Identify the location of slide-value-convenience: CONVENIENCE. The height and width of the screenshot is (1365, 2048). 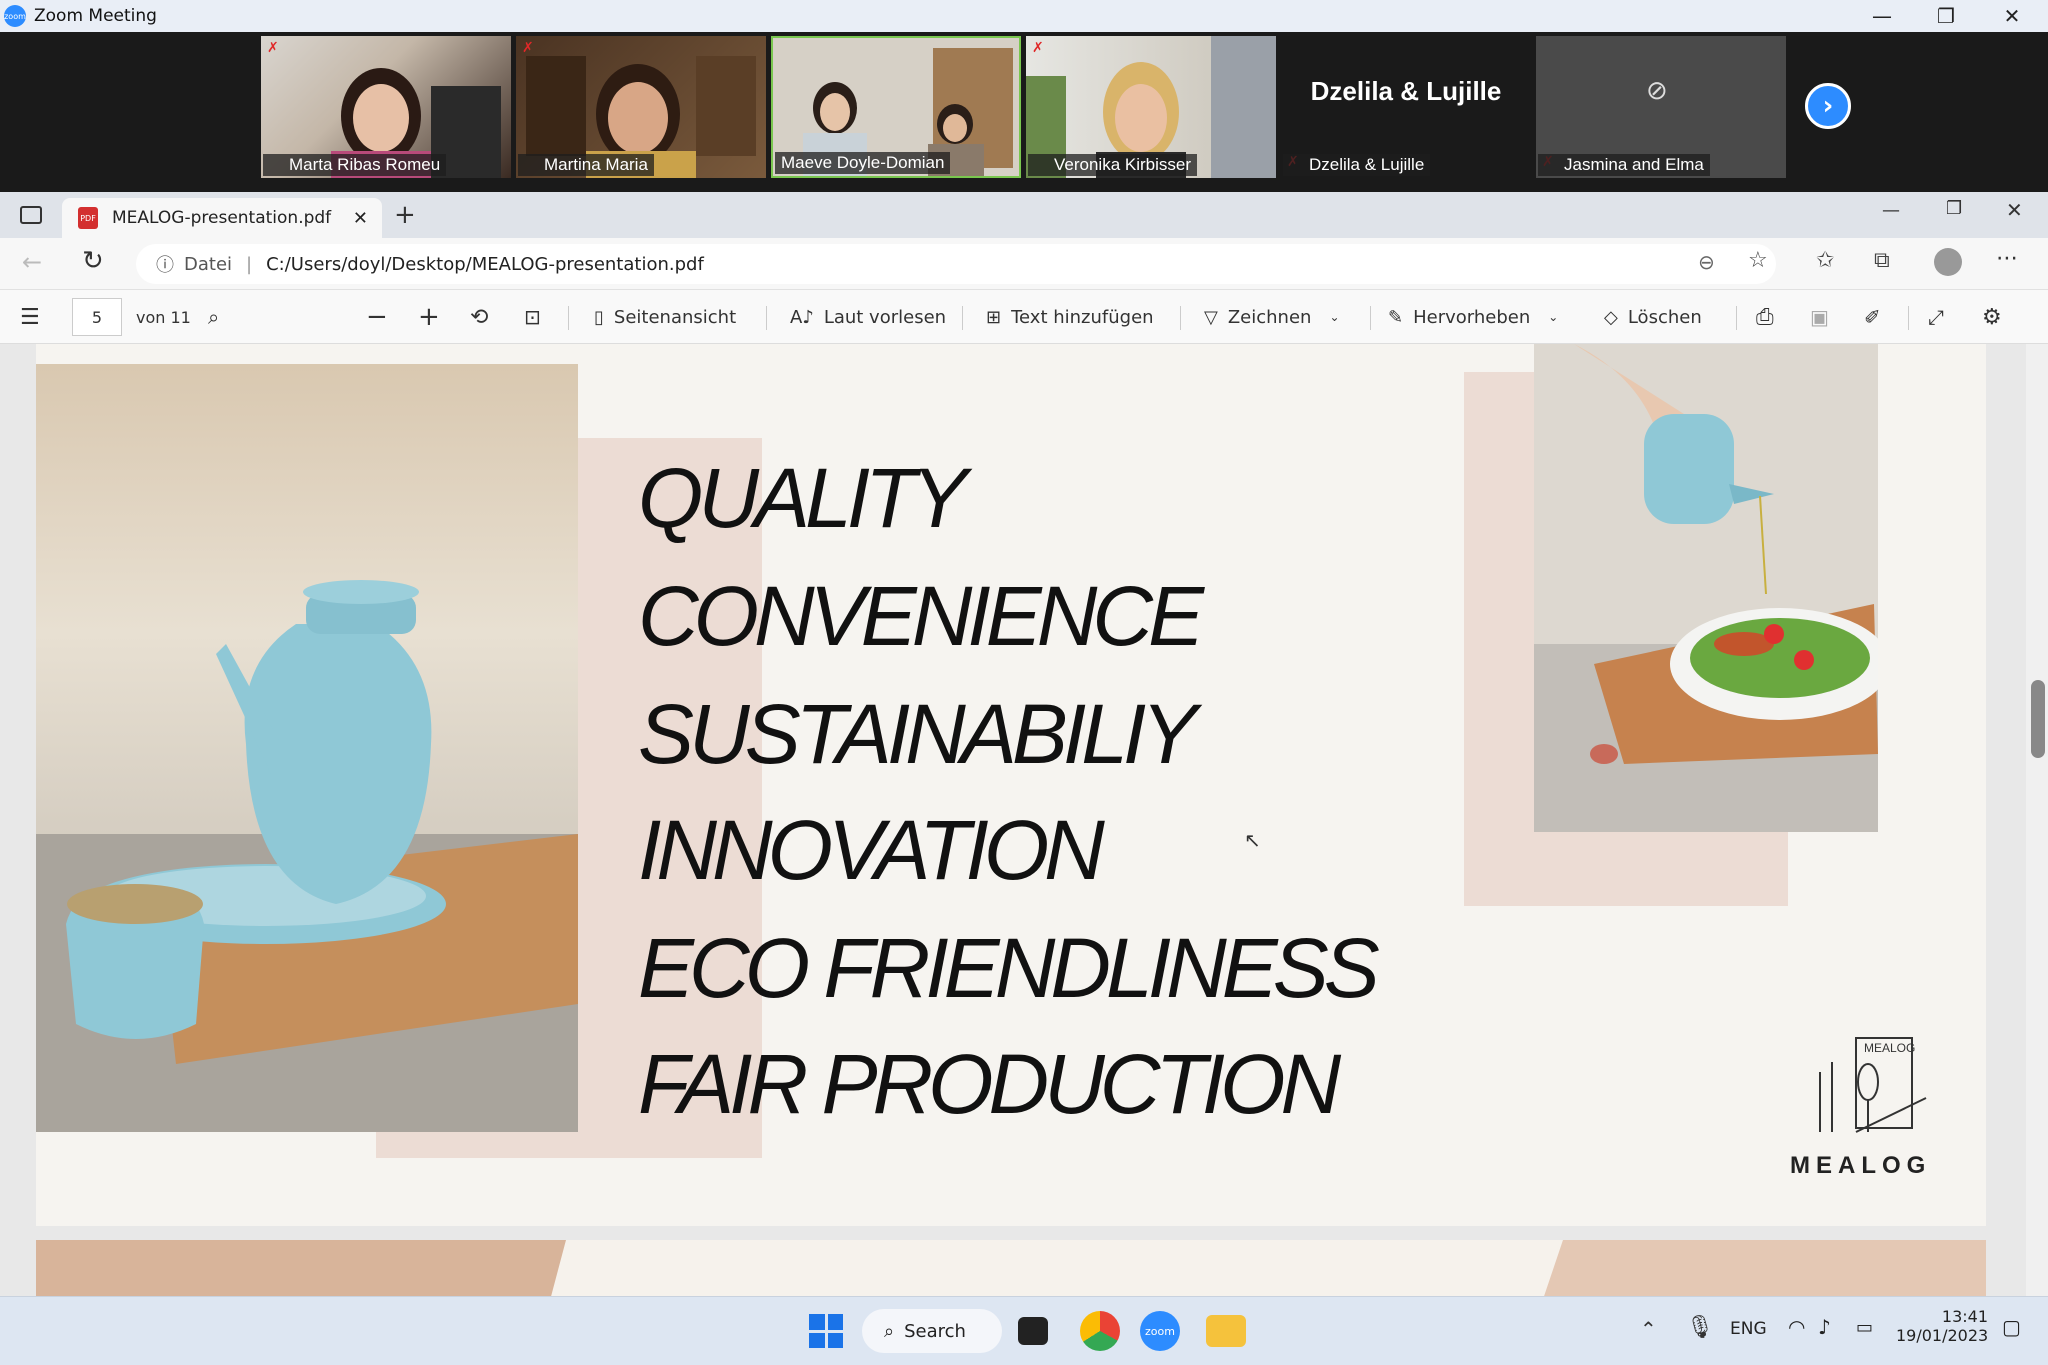
(921, 616).